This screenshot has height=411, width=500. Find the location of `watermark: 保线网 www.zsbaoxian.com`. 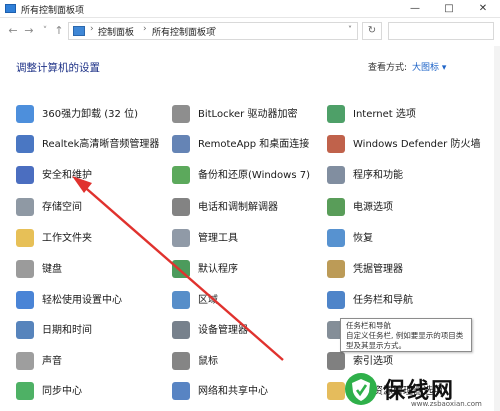

watermark: 保线网 www.zsbaoxian.com is located at coordinates (420, 391).